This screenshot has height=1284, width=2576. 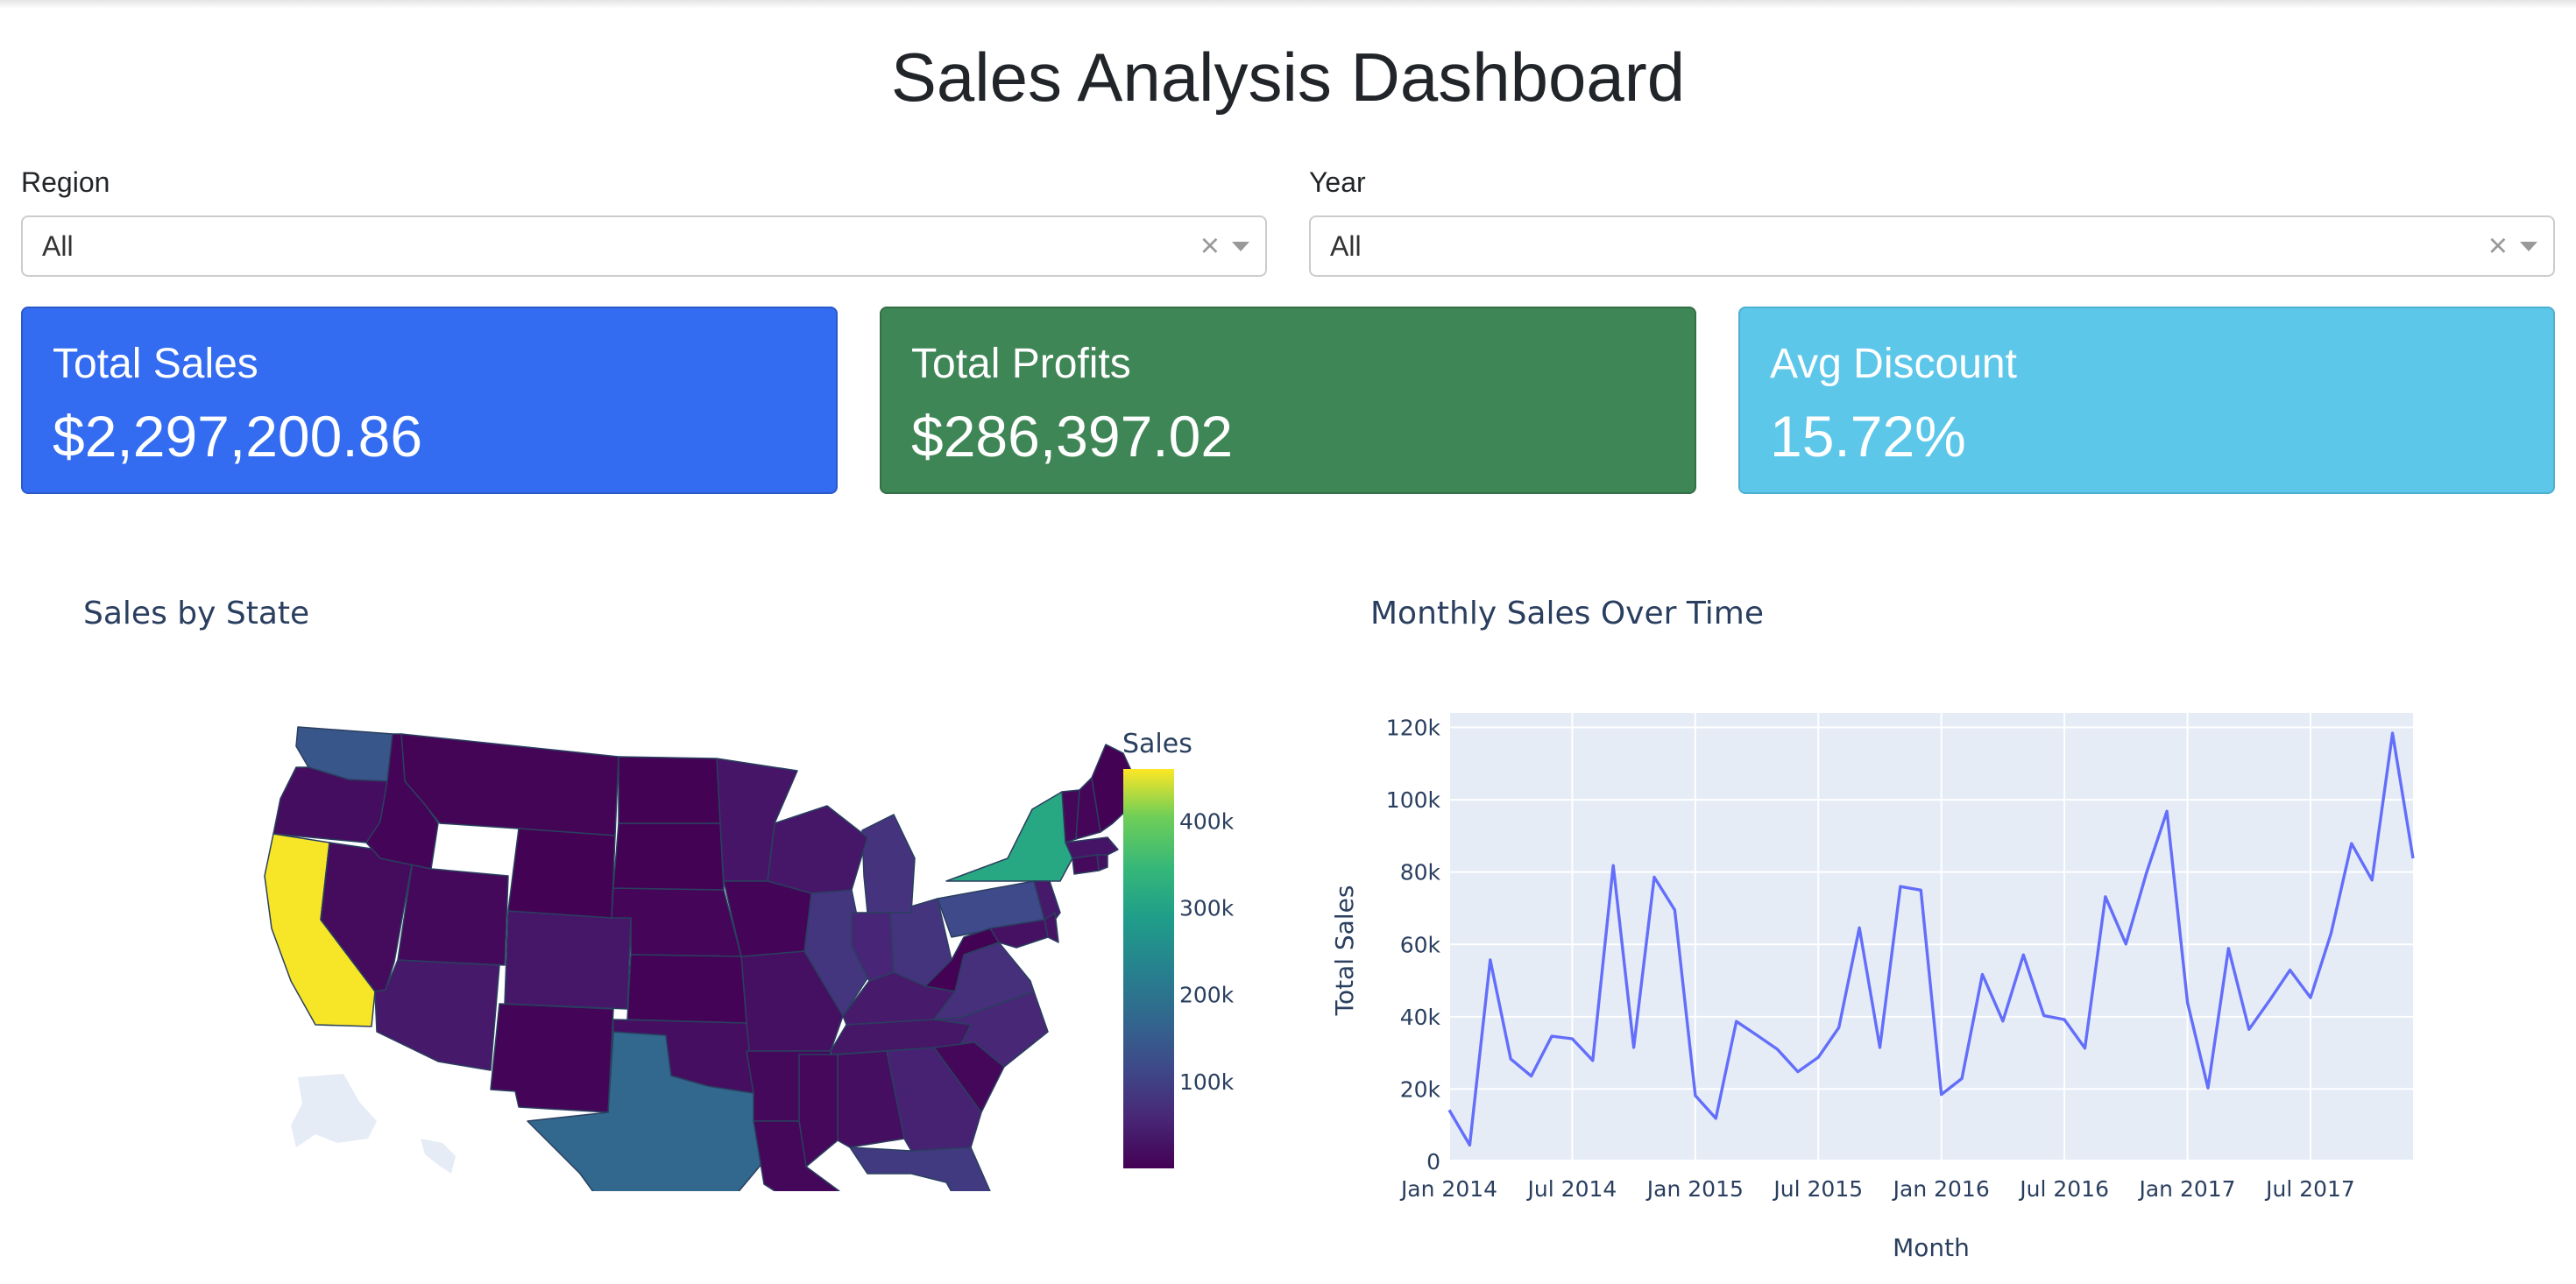 What do you see at coordinates (1157, 744) in the screenshot?
I see `colorbar-title: Sales` at bounding box center [1157, 744].